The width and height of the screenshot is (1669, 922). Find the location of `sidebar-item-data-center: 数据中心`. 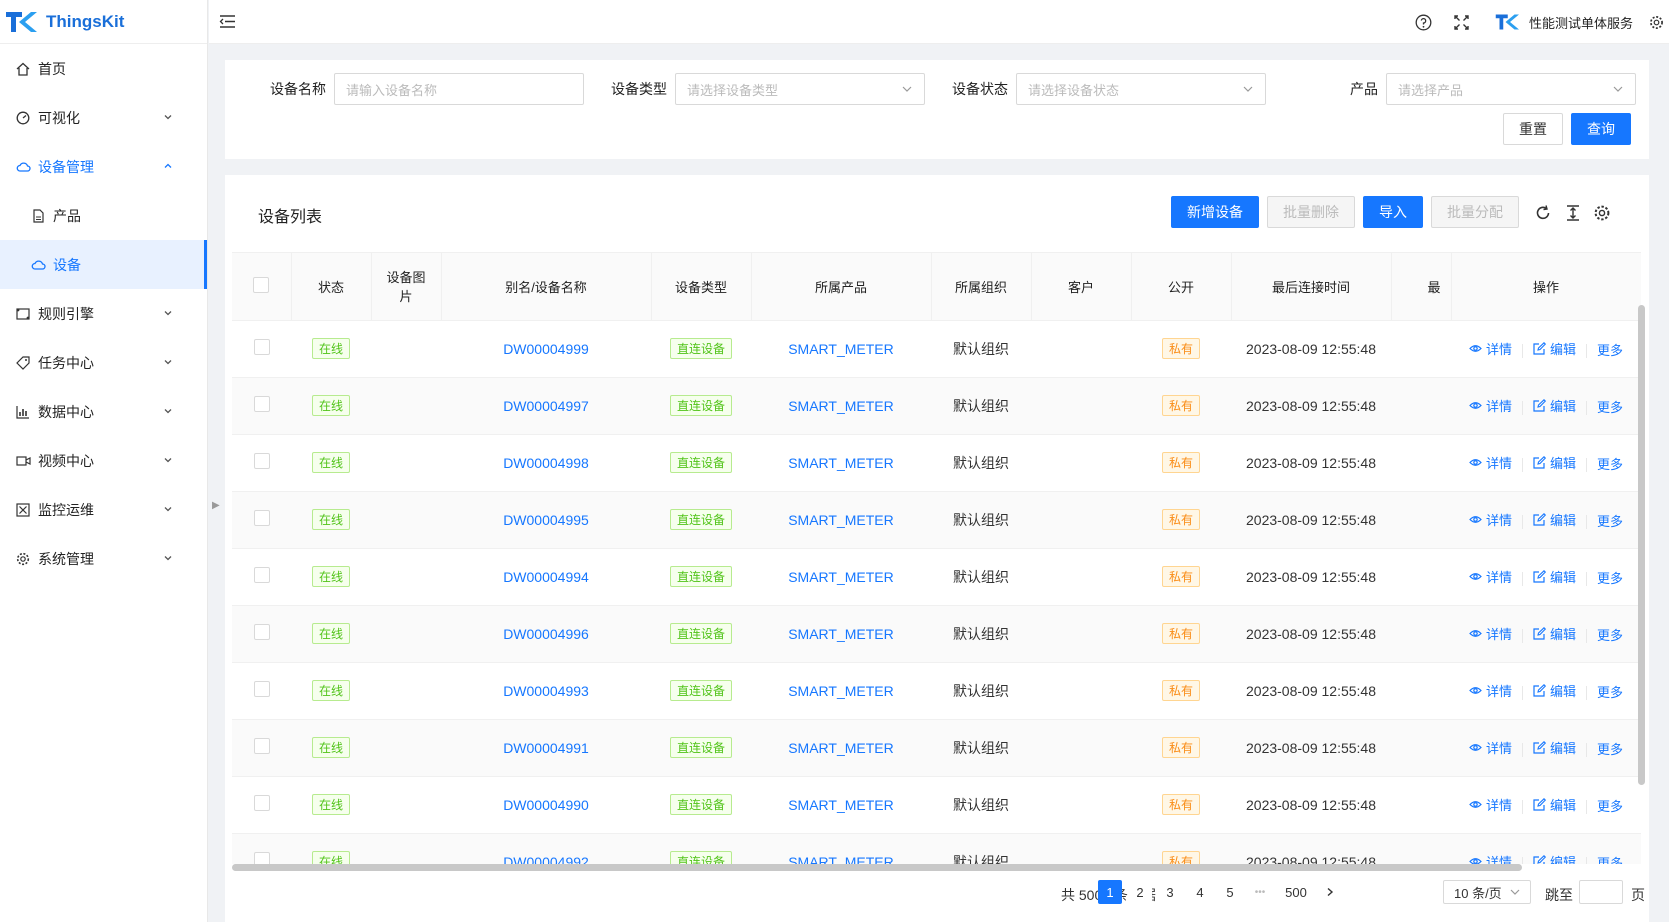

sidebar-item-data-center: 数据中心 is located at coordinates (103, 411).